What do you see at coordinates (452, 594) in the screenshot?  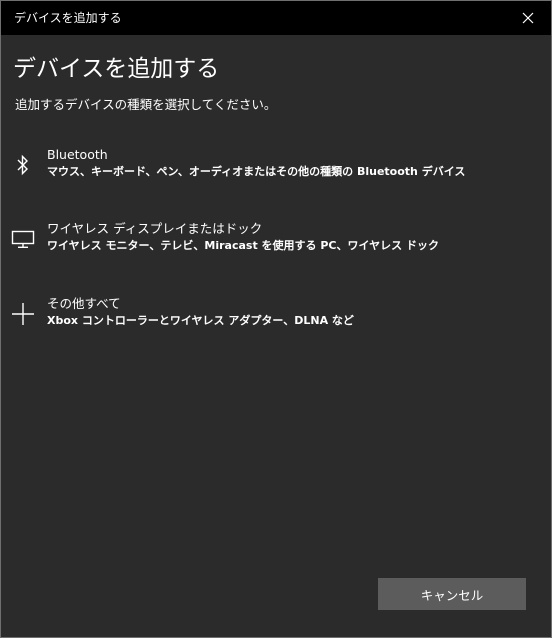 I see `cancel-button: キャンセル` at bounding box center [452, 594].